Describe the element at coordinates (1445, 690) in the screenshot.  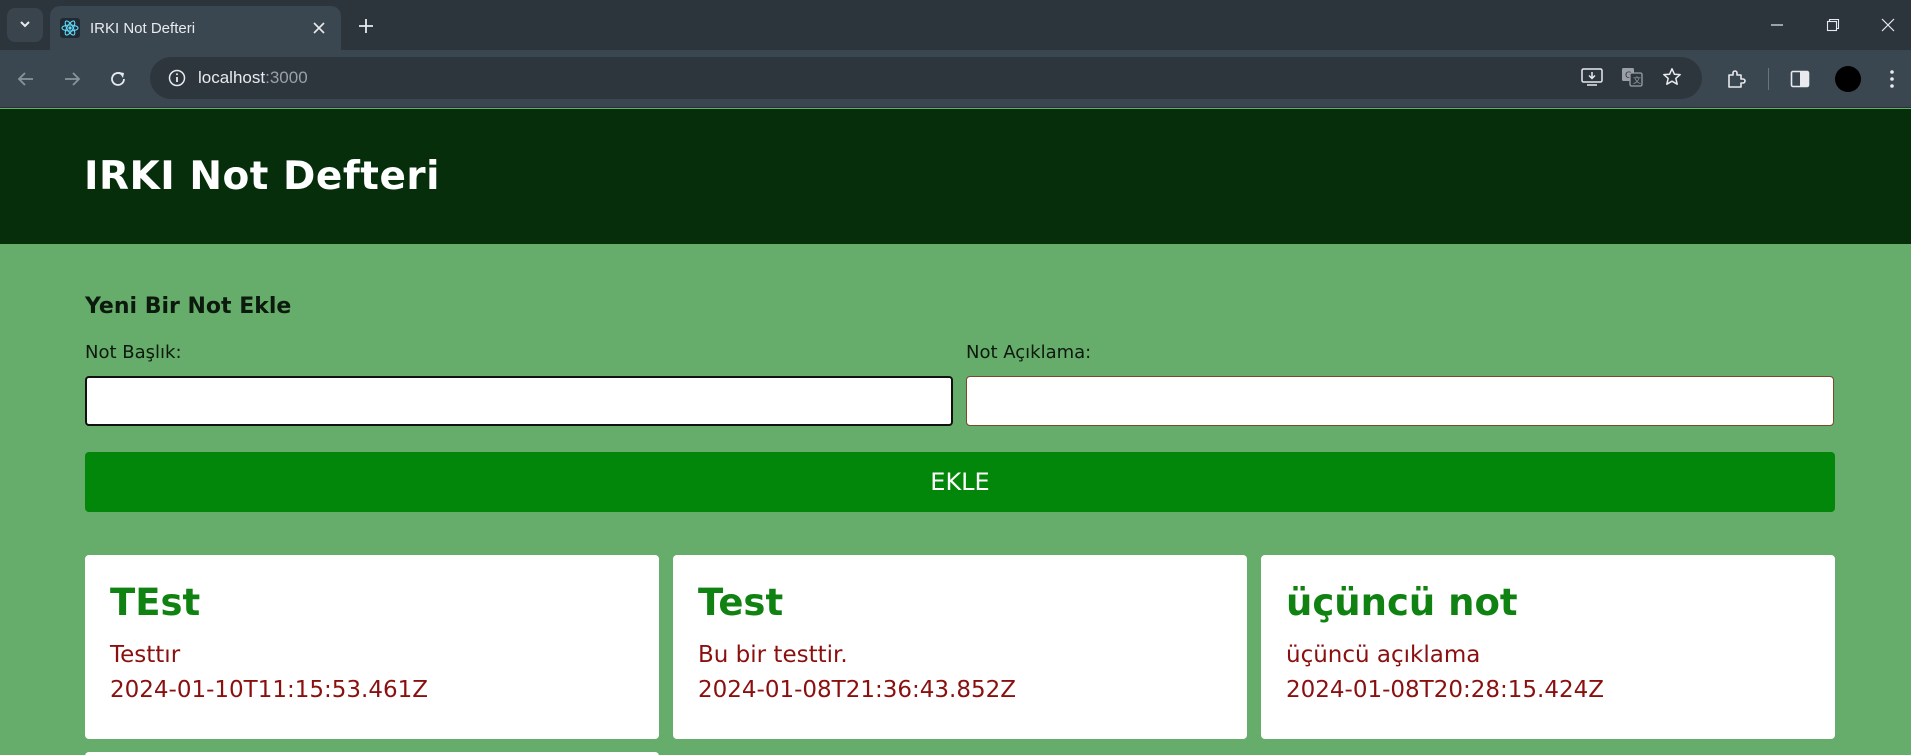
I see `note-date: 2024-01-08T20:28:15.424Z` at that location.